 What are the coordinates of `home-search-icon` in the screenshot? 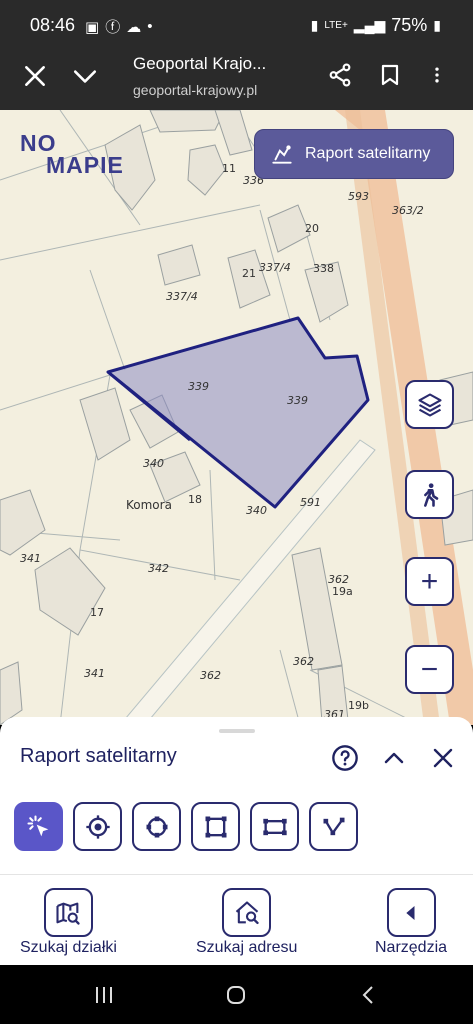 It's located at (247, 912).